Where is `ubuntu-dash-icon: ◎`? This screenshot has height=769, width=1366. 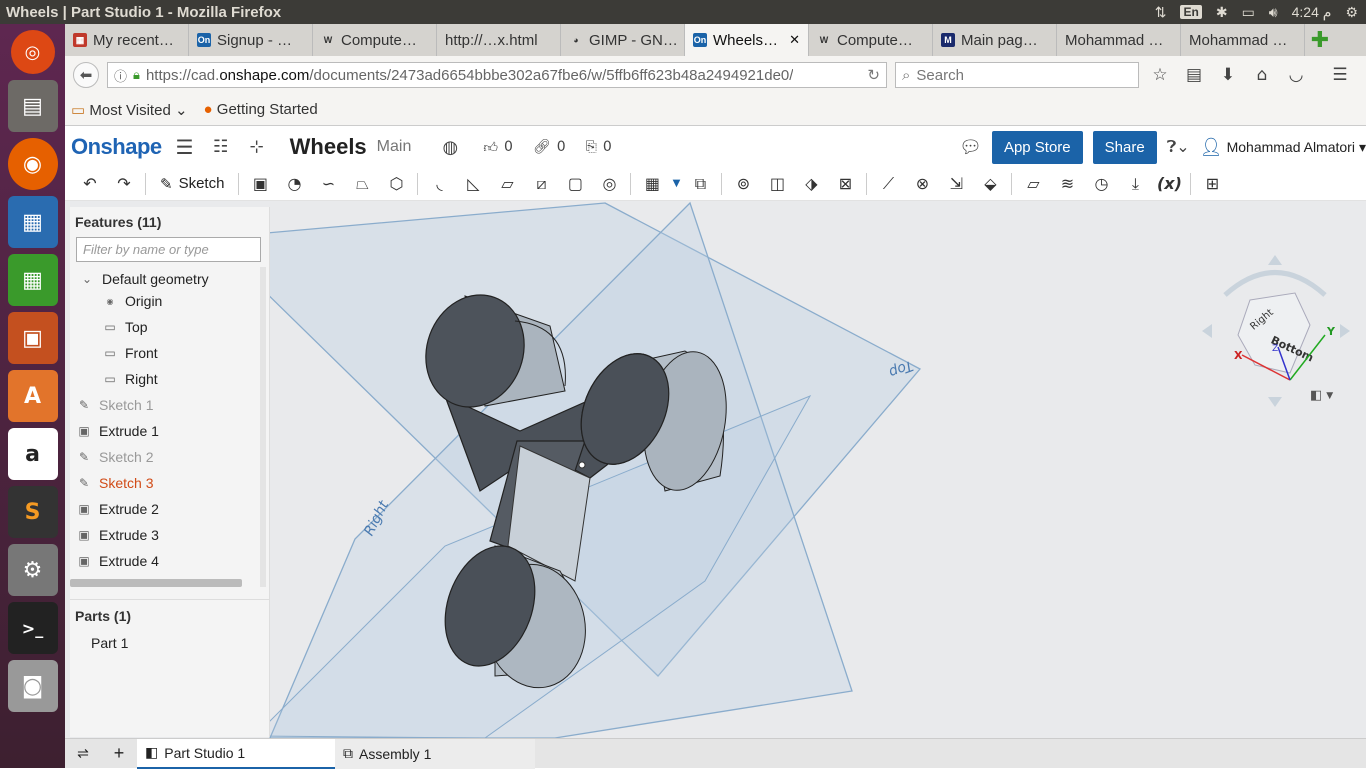
ubuntu-dash-icon: ◎ is located at coordinates (32, 52).